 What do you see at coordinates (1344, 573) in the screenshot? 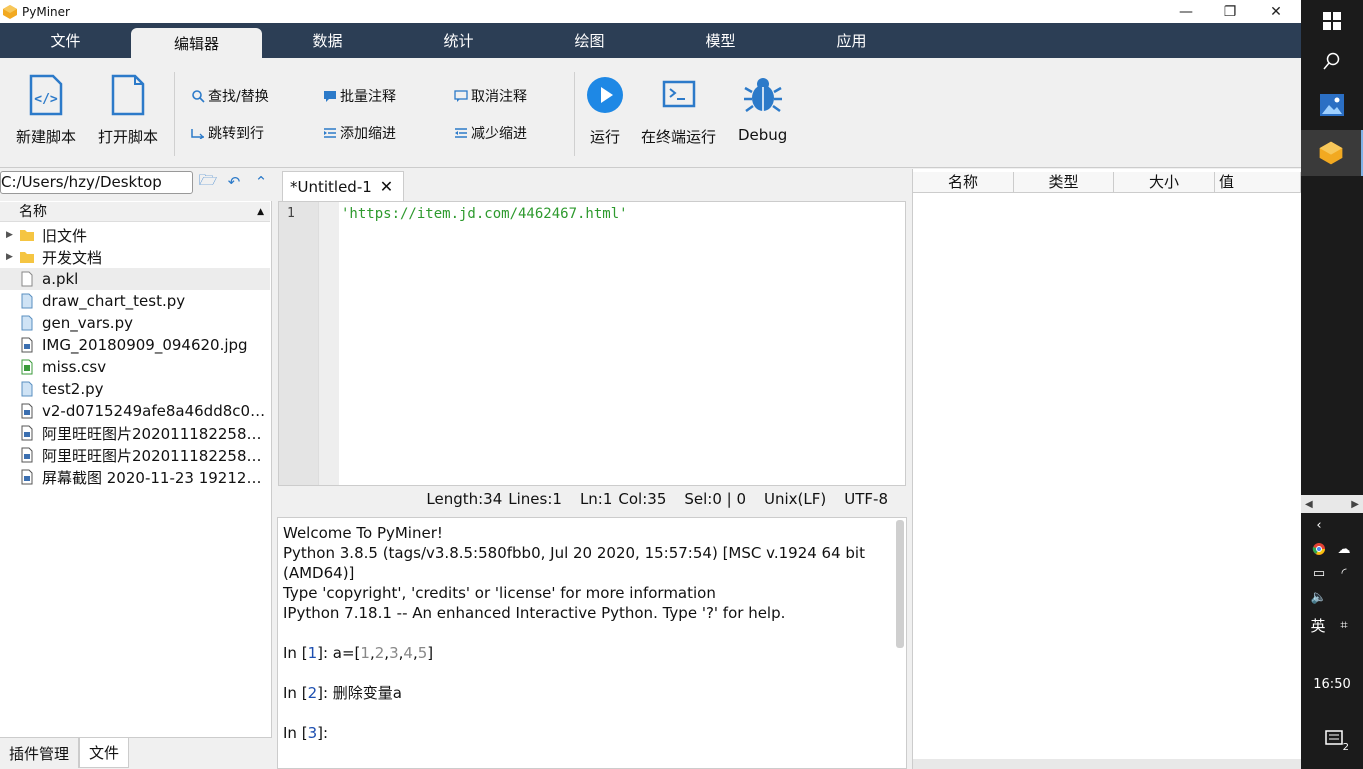
I see `wifi-icon: ◜` at bounding box center [1344, 573].